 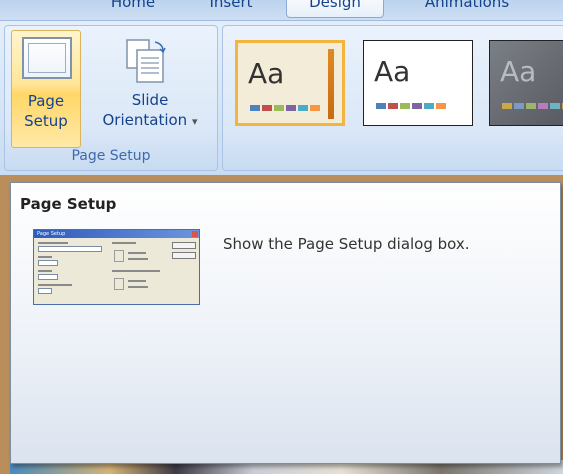 What do you see at coordinates (467, 8) in the screenshot?
I see `tab-animations: Animations` at bounding box center [467, 8].